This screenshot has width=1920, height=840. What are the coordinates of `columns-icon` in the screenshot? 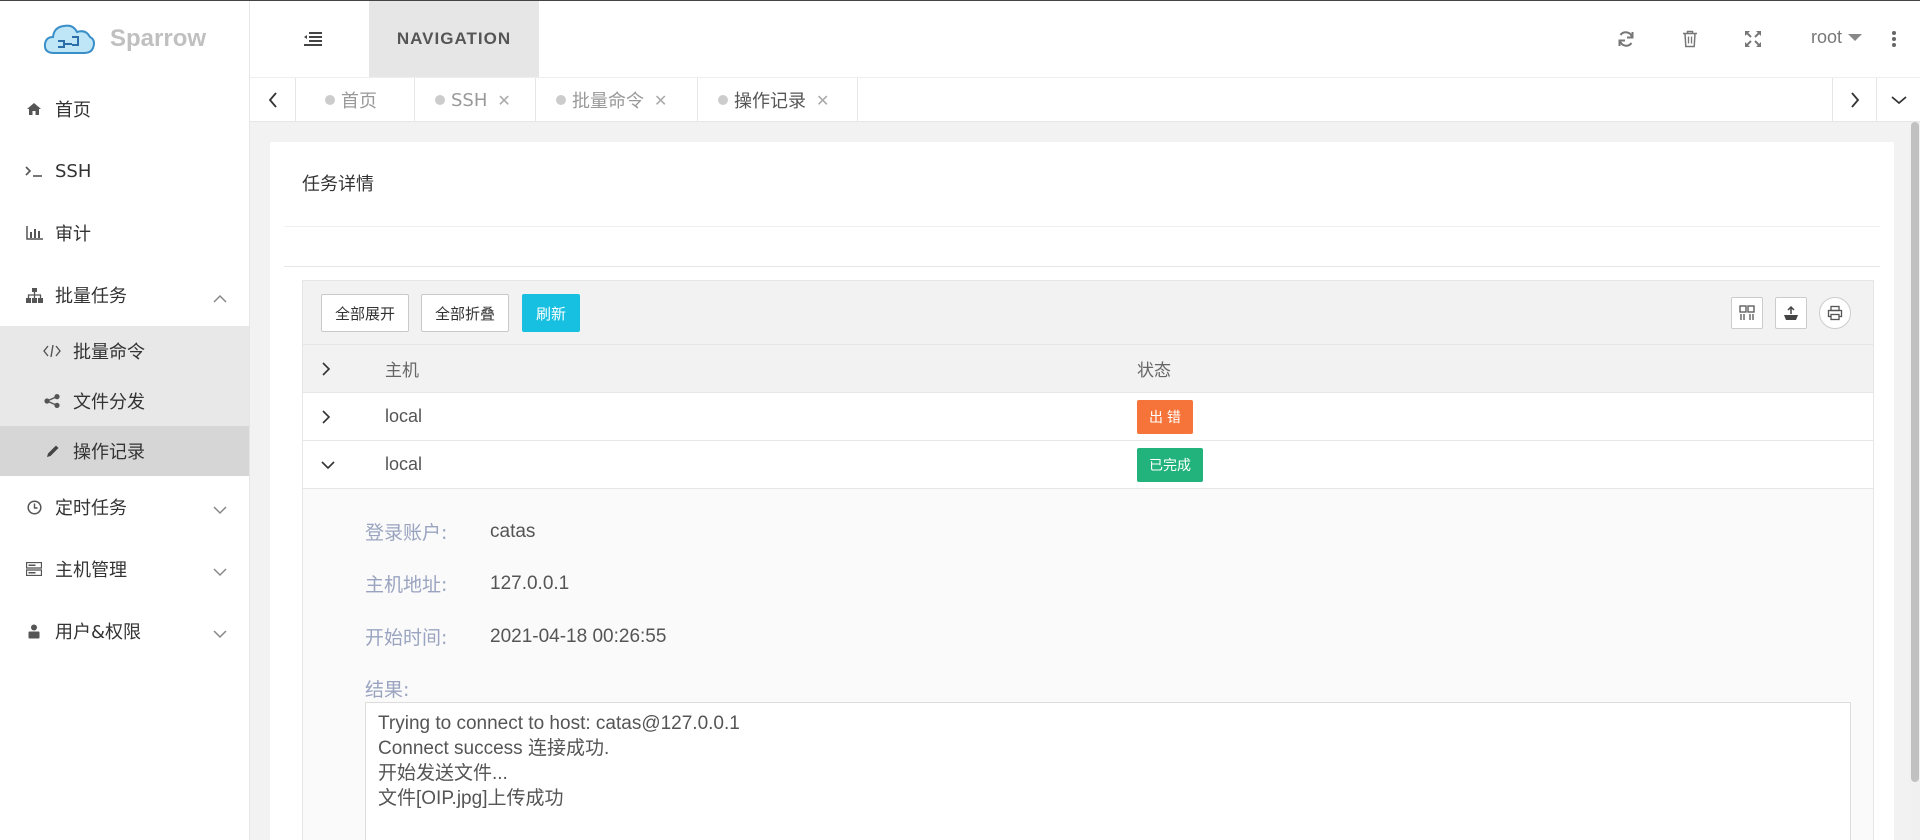 It's located at (1747, 313).